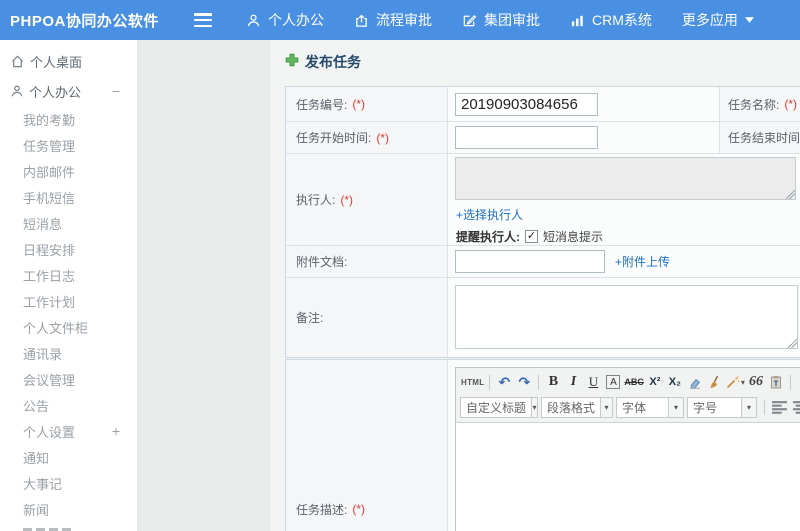  I want to click on description-label: 任务描述: (*), so click(367, 445).